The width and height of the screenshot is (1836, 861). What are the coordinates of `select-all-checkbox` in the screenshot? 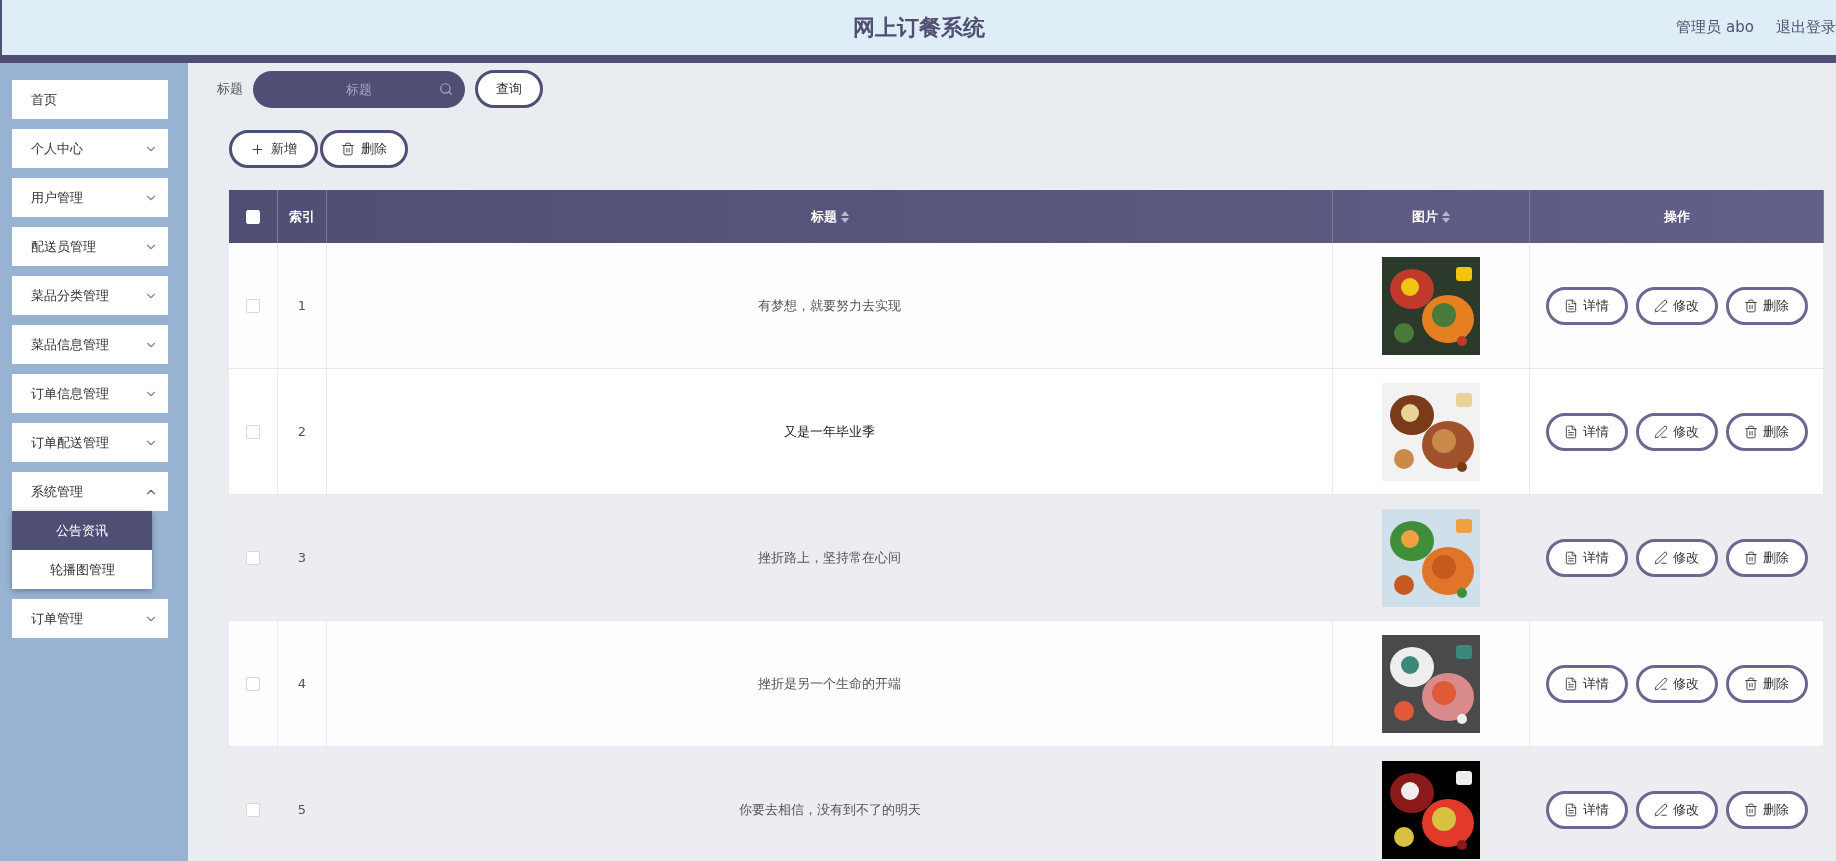 It's located at (253, 216).